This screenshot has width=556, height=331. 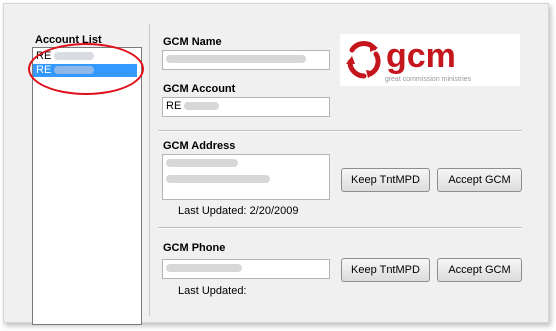 I want to click on gcm-phone-field, so click(x=246, y=269).